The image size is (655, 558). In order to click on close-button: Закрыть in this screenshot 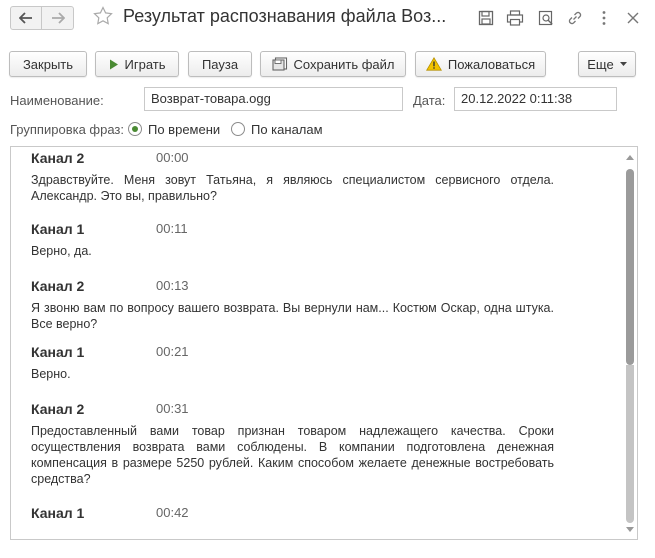, I will do `click(48, 64)`.